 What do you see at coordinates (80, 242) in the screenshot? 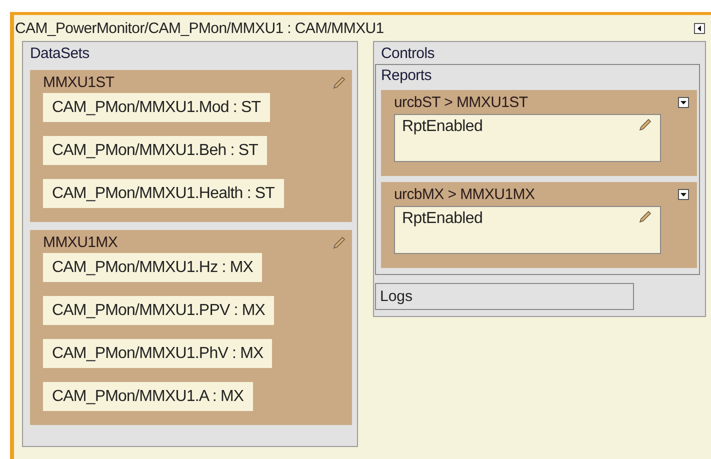
I see `dataset-name: MMXU1MX` at bounding box center [80, 242].